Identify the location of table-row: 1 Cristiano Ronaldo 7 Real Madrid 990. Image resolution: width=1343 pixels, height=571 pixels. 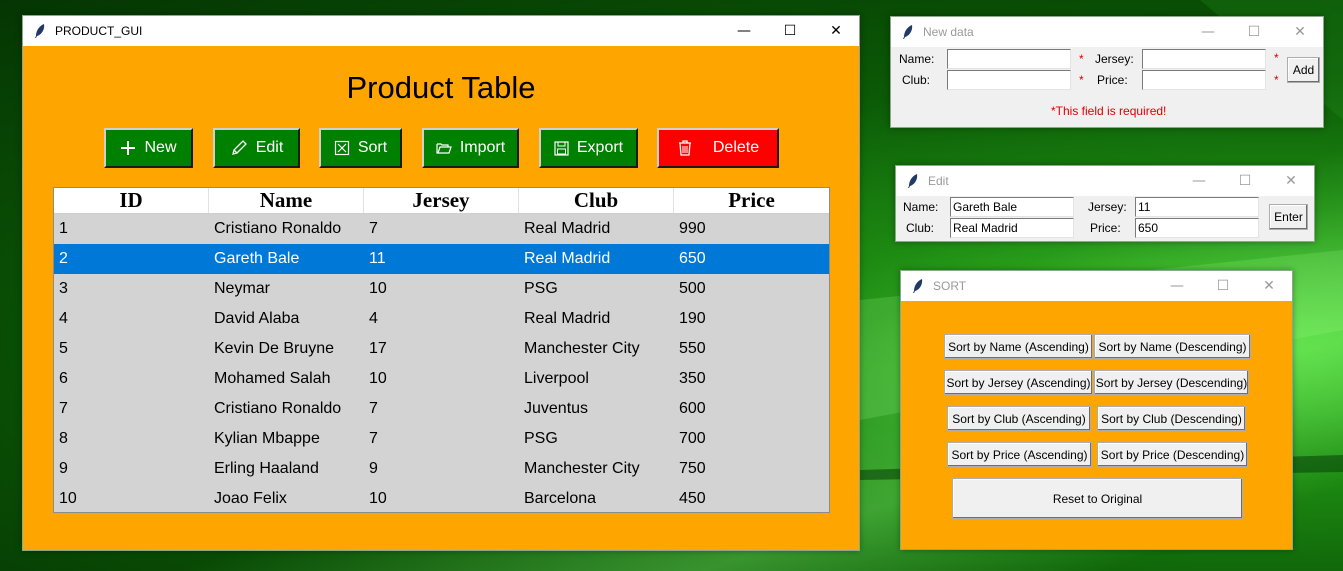
(441, 229).